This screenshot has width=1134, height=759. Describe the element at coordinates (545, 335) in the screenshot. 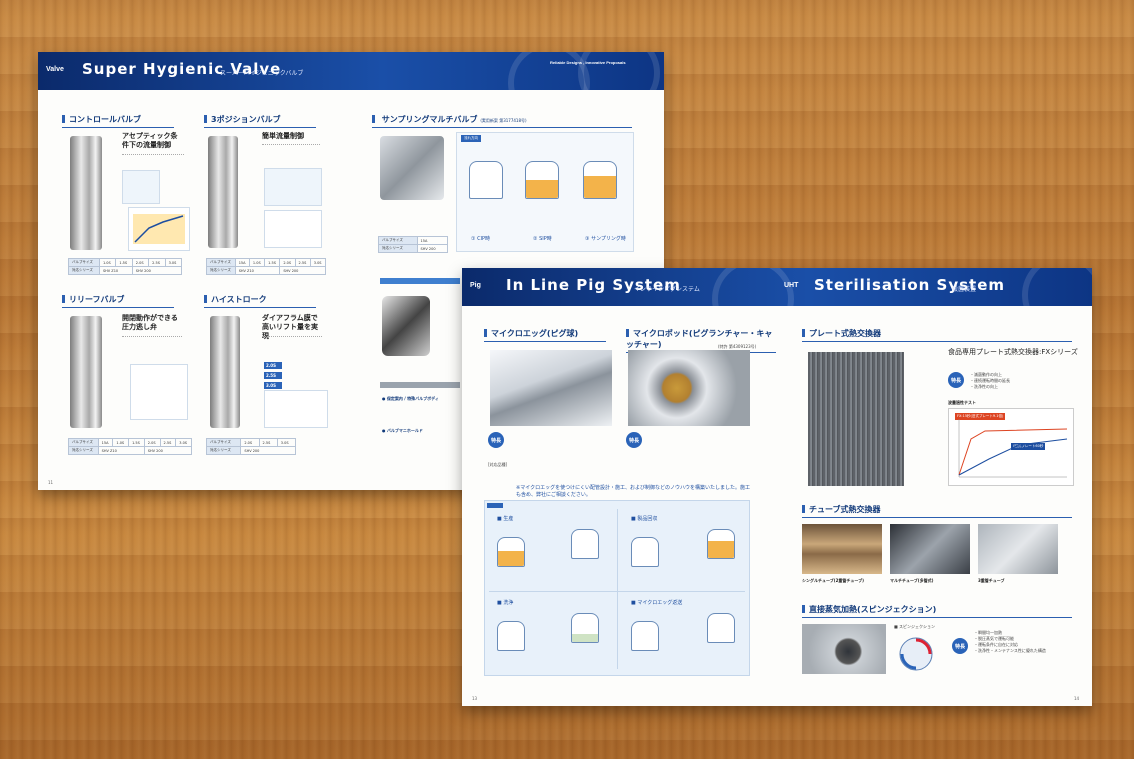

I see `section-title: マイクロエッグ(ピグ球)` at that location.